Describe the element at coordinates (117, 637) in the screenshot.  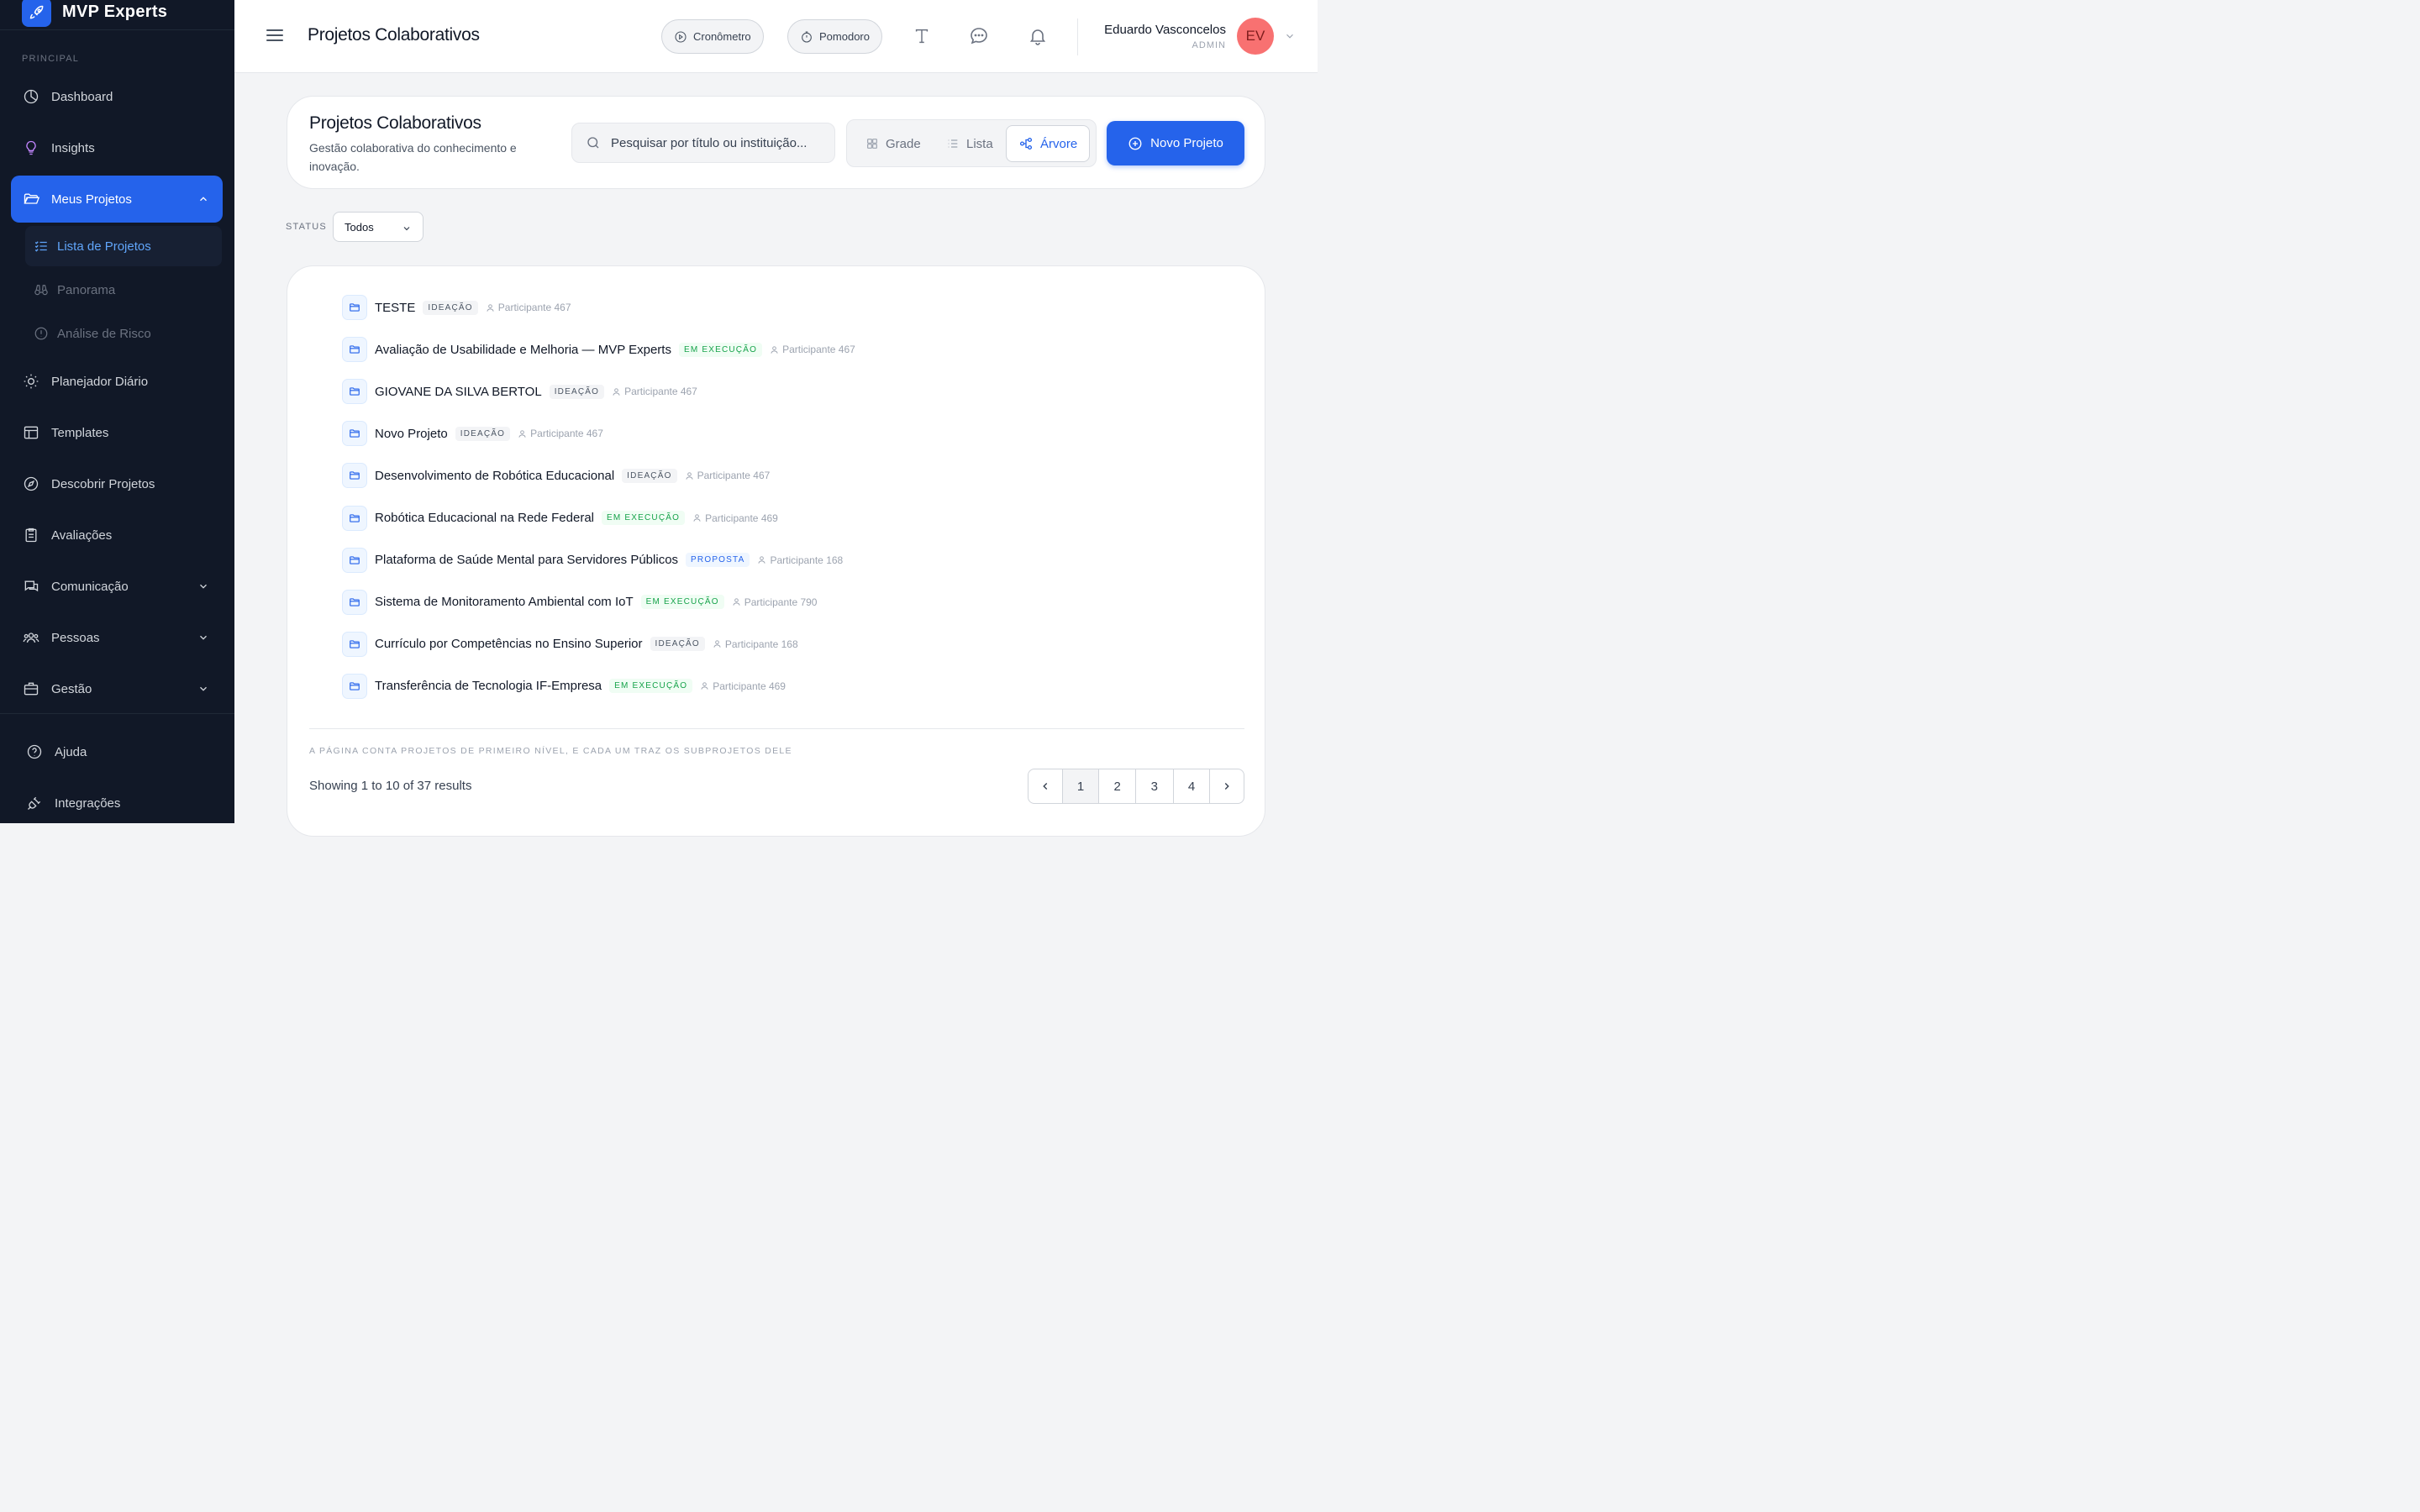
I see `sidebar-item-pessoas: Pessoas` at that location.